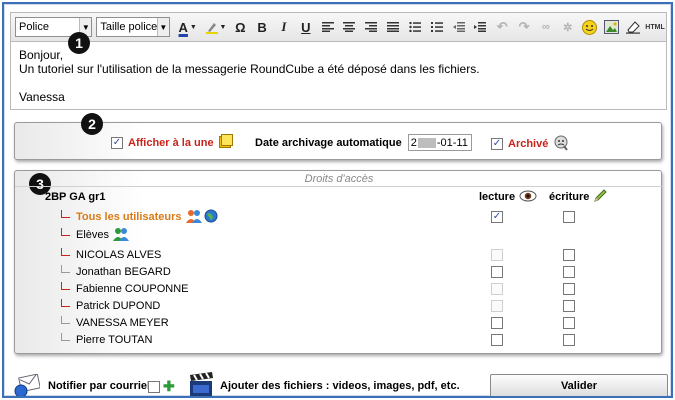  Describe the element at coordinates (121, 235) in the screenshot. I see `people-group-icon` at that location.